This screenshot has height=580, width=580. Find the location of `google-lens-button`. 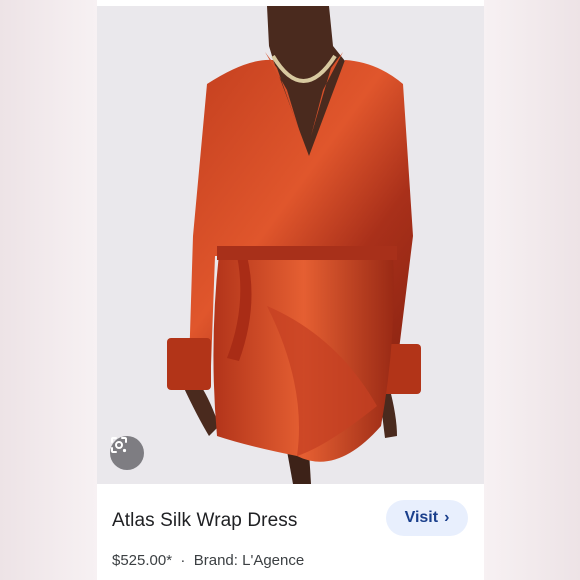

google-lens-button is located at coordinates (127, 453).